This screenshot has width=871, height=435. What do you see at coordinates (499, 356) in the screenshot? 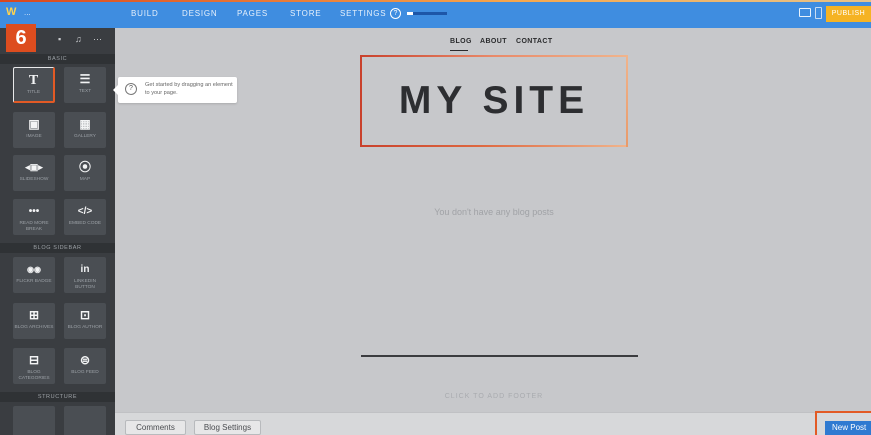
I see `footer-divider` at bounding box center [499, 356].